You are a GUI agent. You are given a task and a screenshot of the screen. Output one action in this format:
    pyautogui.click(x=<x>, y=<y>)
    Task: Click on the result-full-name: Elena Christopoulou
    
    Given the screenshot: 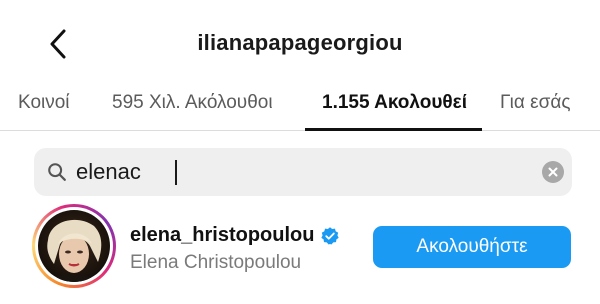 What is the action you would take?
    pyautogui.click(x=216, y=262)
    